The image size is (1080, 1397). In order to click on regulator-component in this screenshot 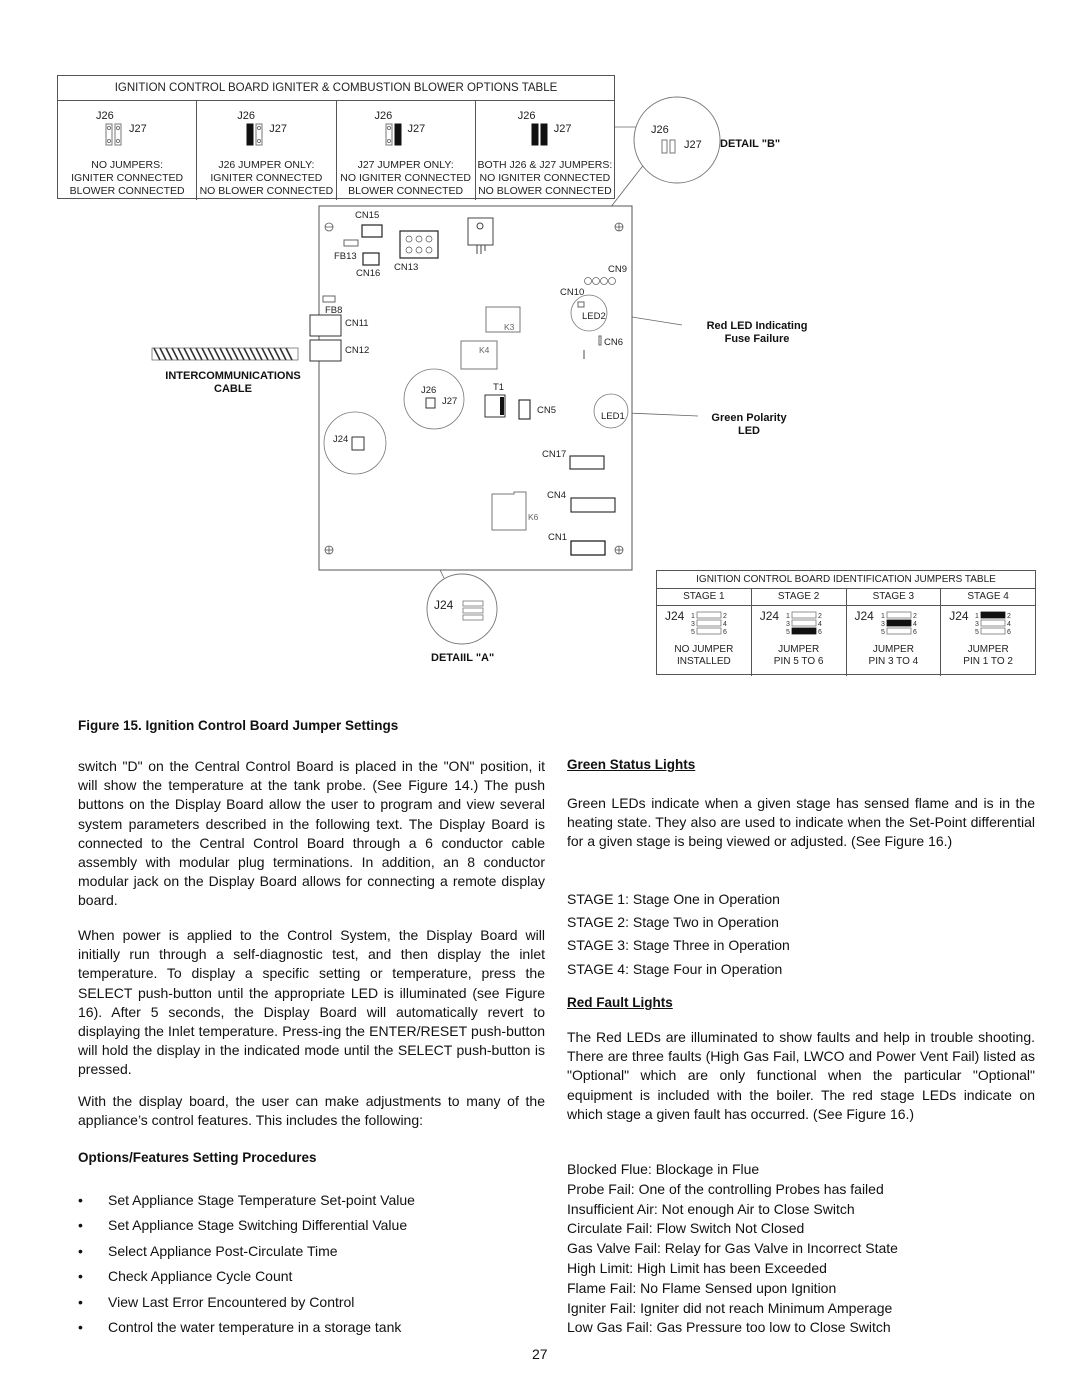, I will do `click(480, 231)`.